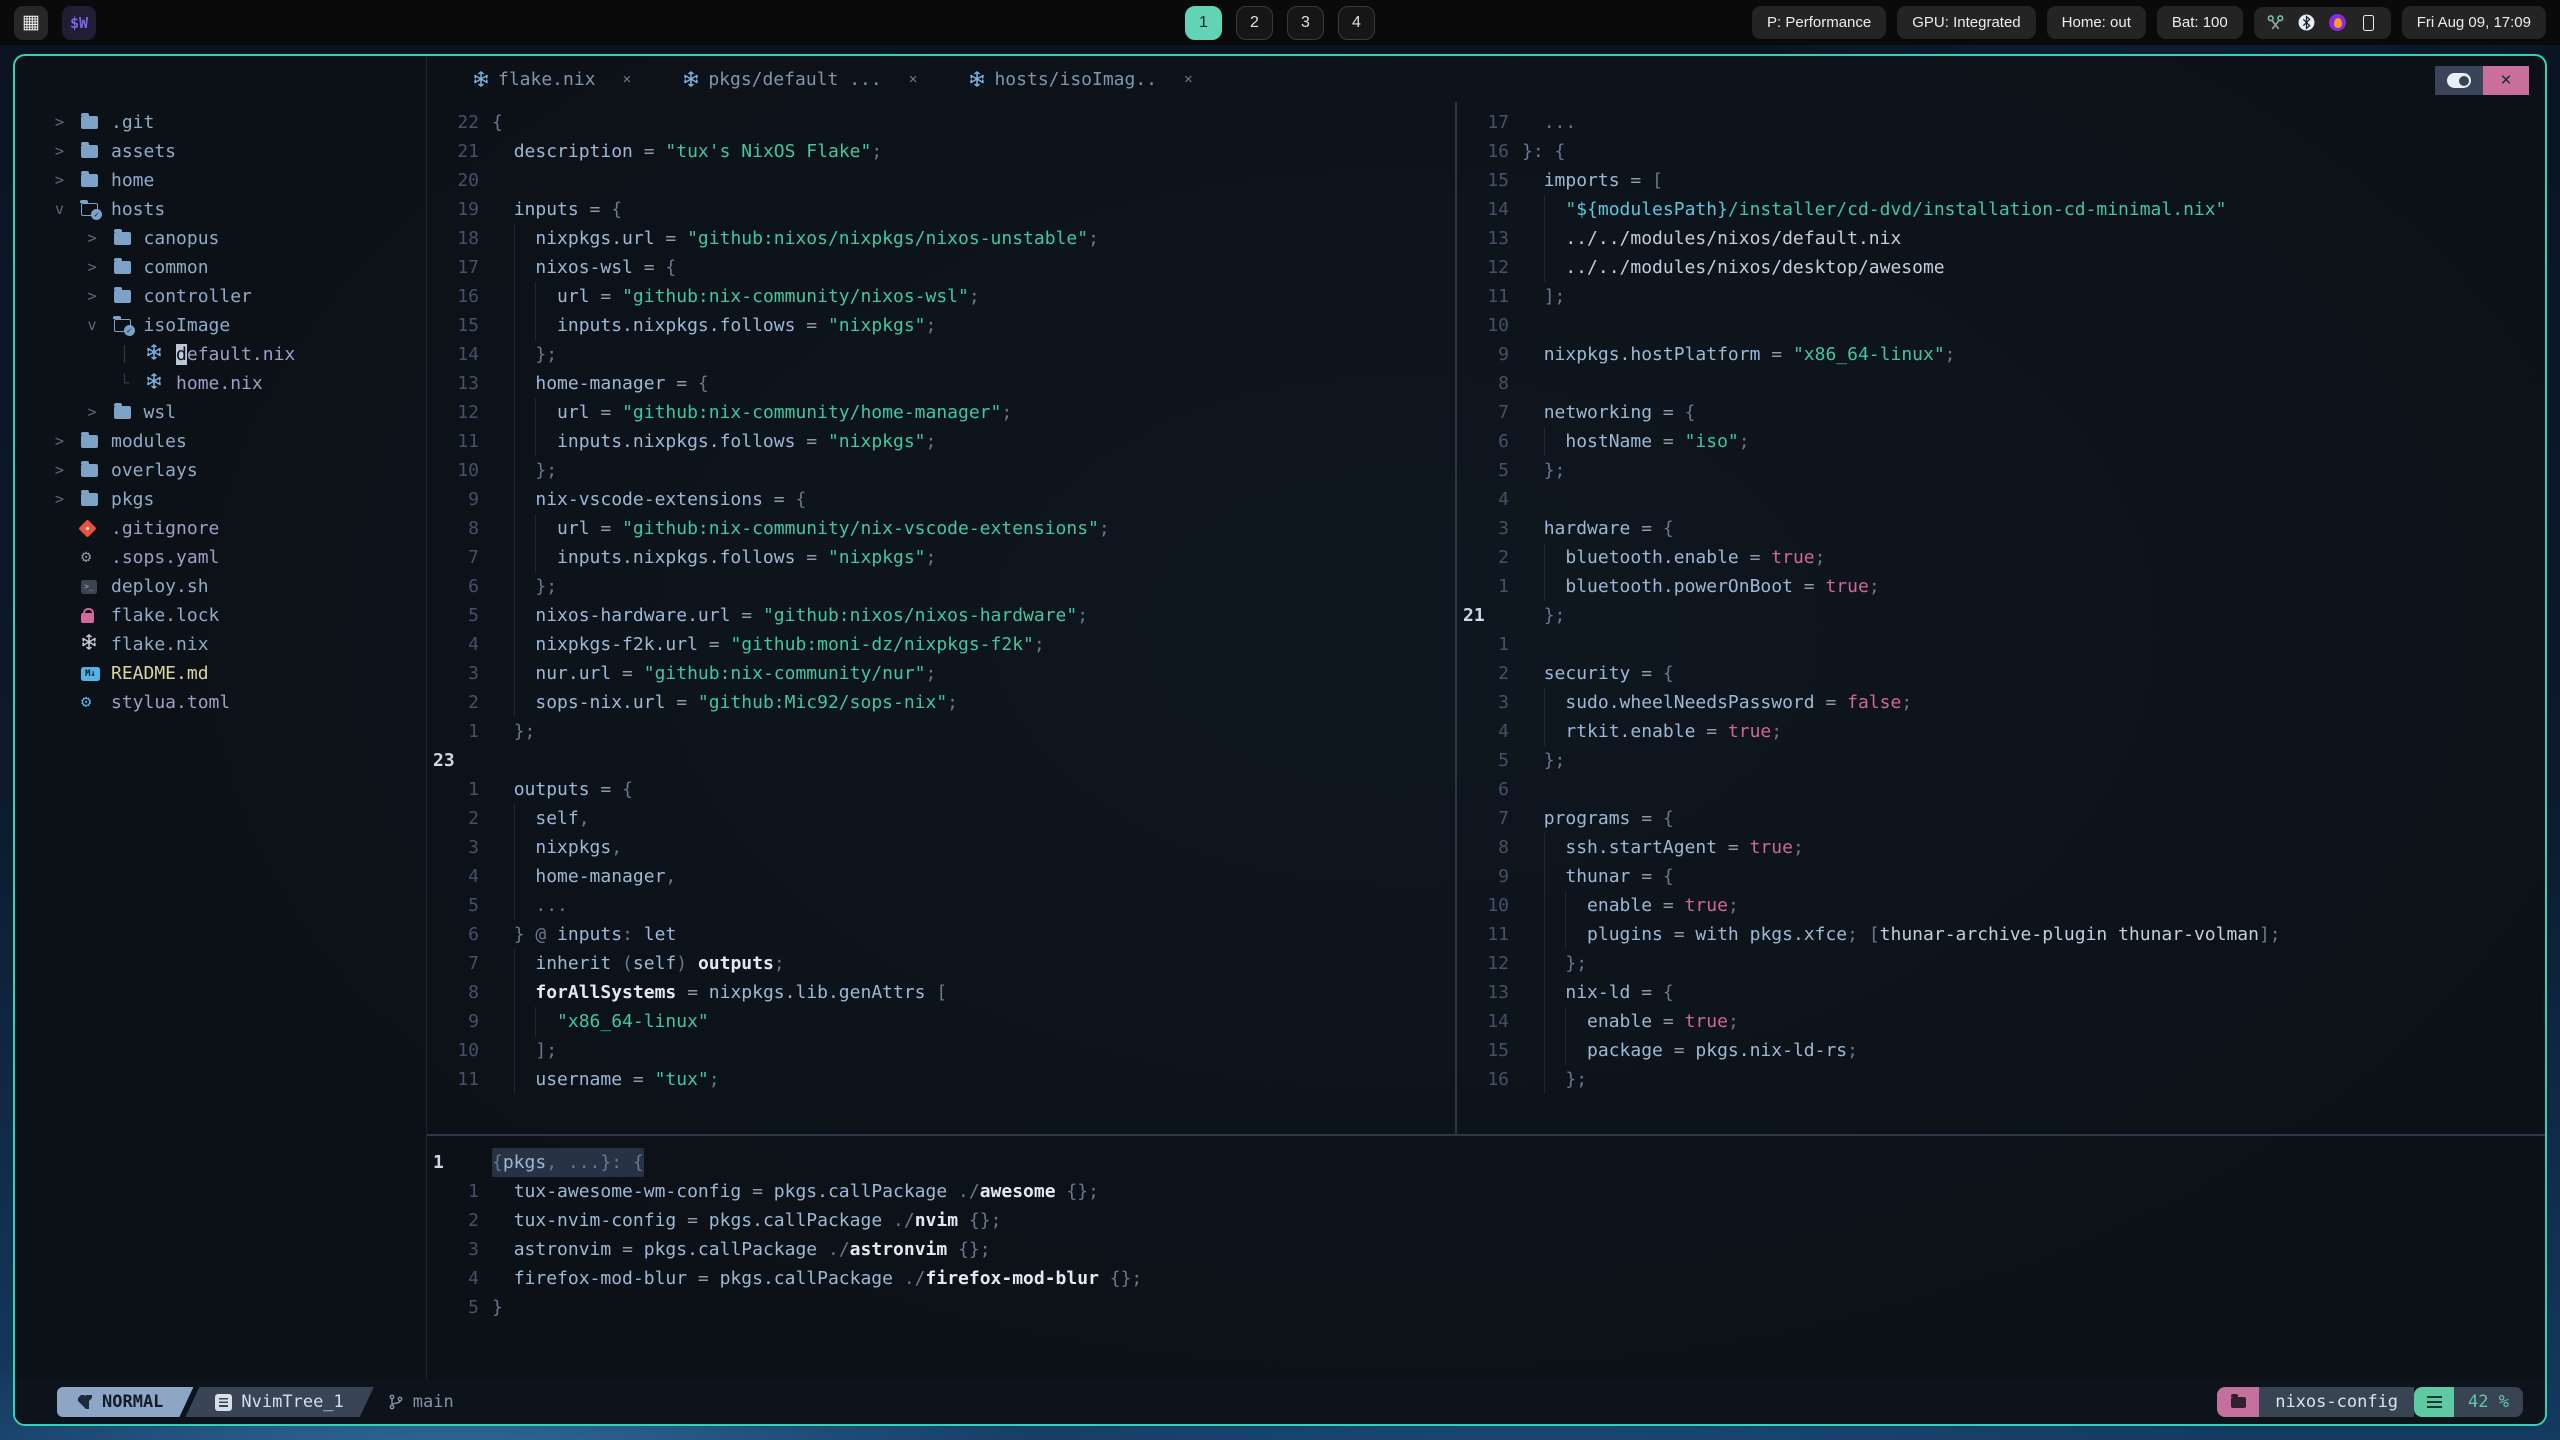  Describe the element at coordinates (240, 586) in the screenshot. I see `tree-item-deploy.sh: >_ deploy.sh` at that location.